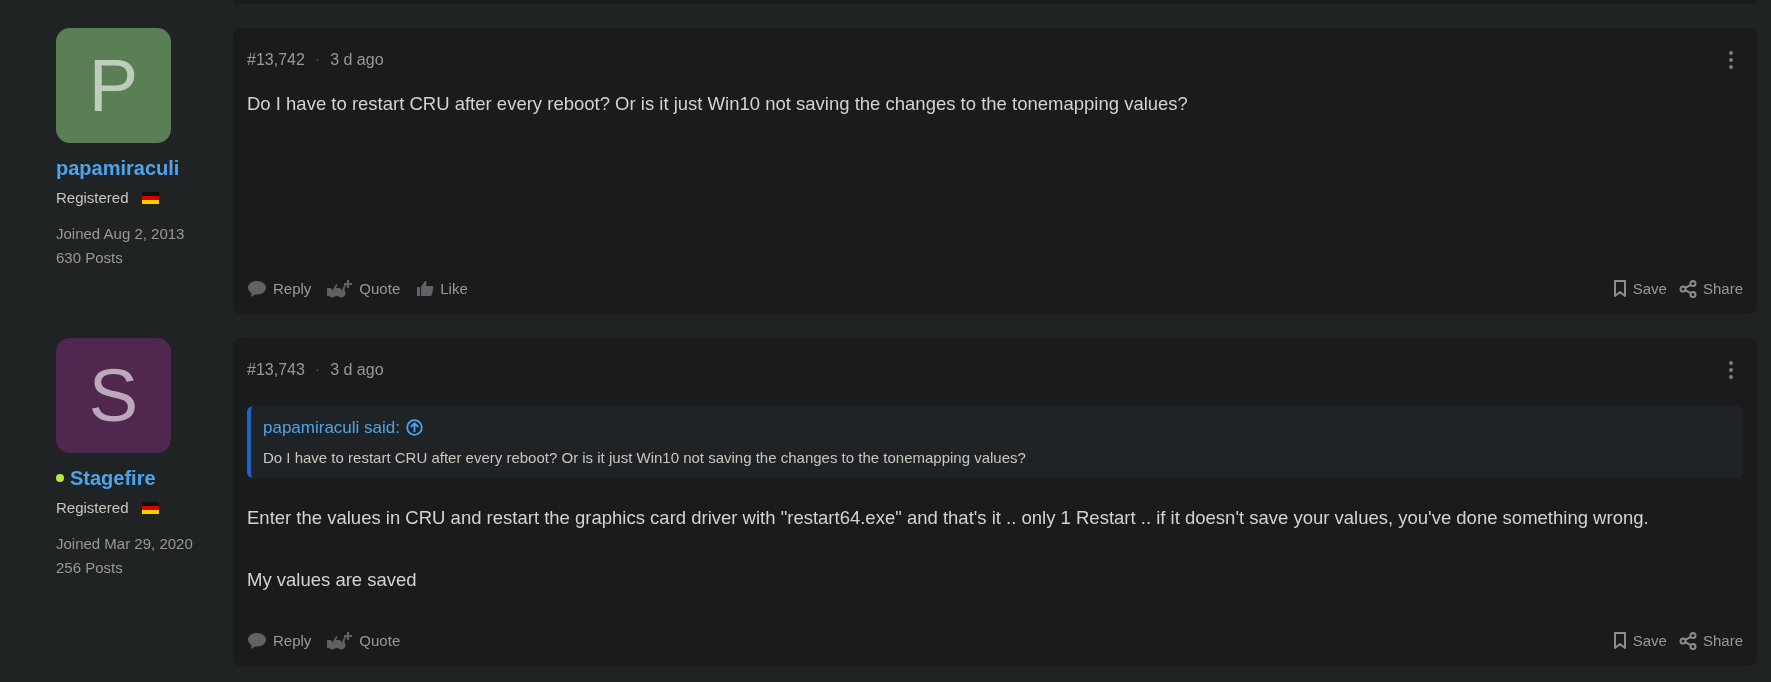 The width and height of the screenshot is (1771, 682). What do you see at coordinates (113, 478) in the screenshot?
I see `username-link: Stagefire` at bounding box center [113, 478].